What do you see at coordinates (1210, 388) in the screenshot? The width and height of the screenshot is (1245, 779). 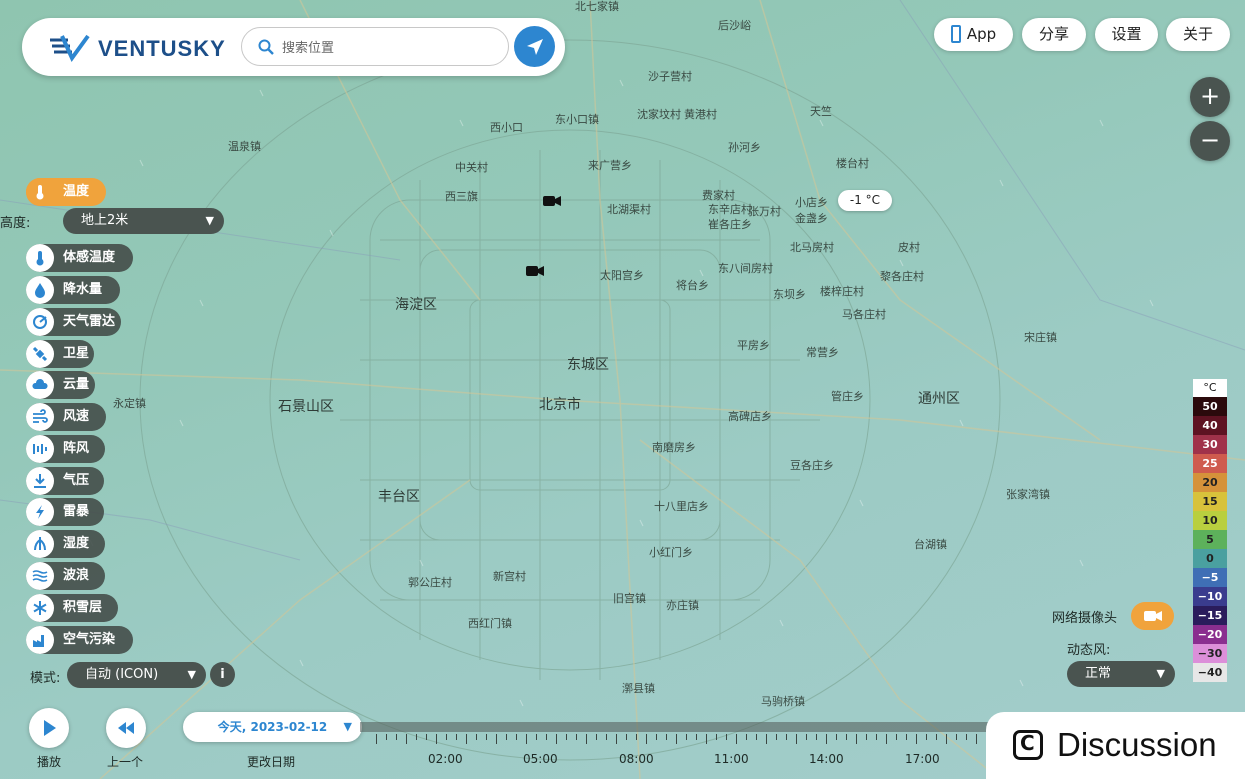 I see `legend-unit: °C` at bounding box center [1210, 388].